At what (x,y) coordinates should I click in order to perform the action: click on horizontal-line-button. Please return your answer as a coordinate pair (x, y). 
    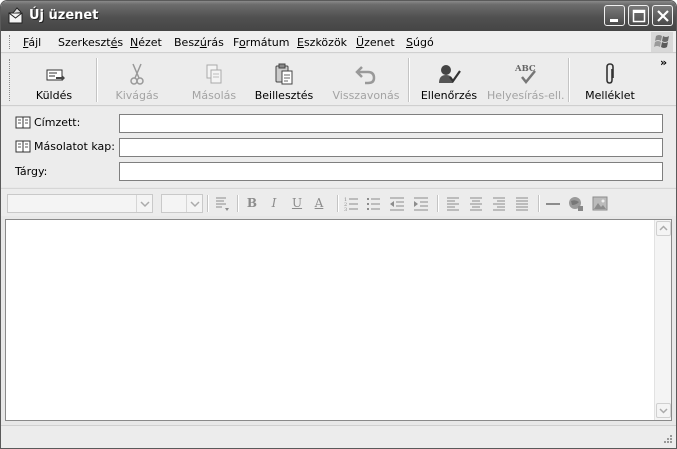
    Looking at the image, I should click on (553, 203).